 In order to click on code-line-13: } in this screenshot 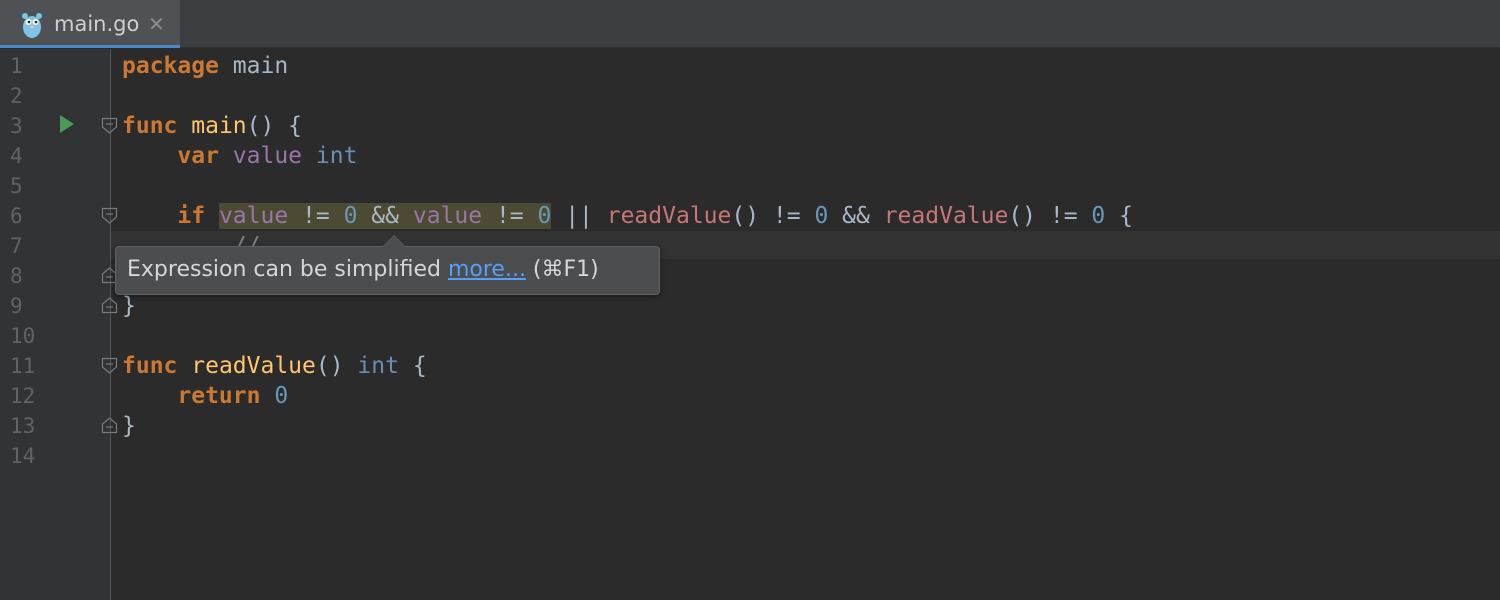, I will do `click(129, 426)`.